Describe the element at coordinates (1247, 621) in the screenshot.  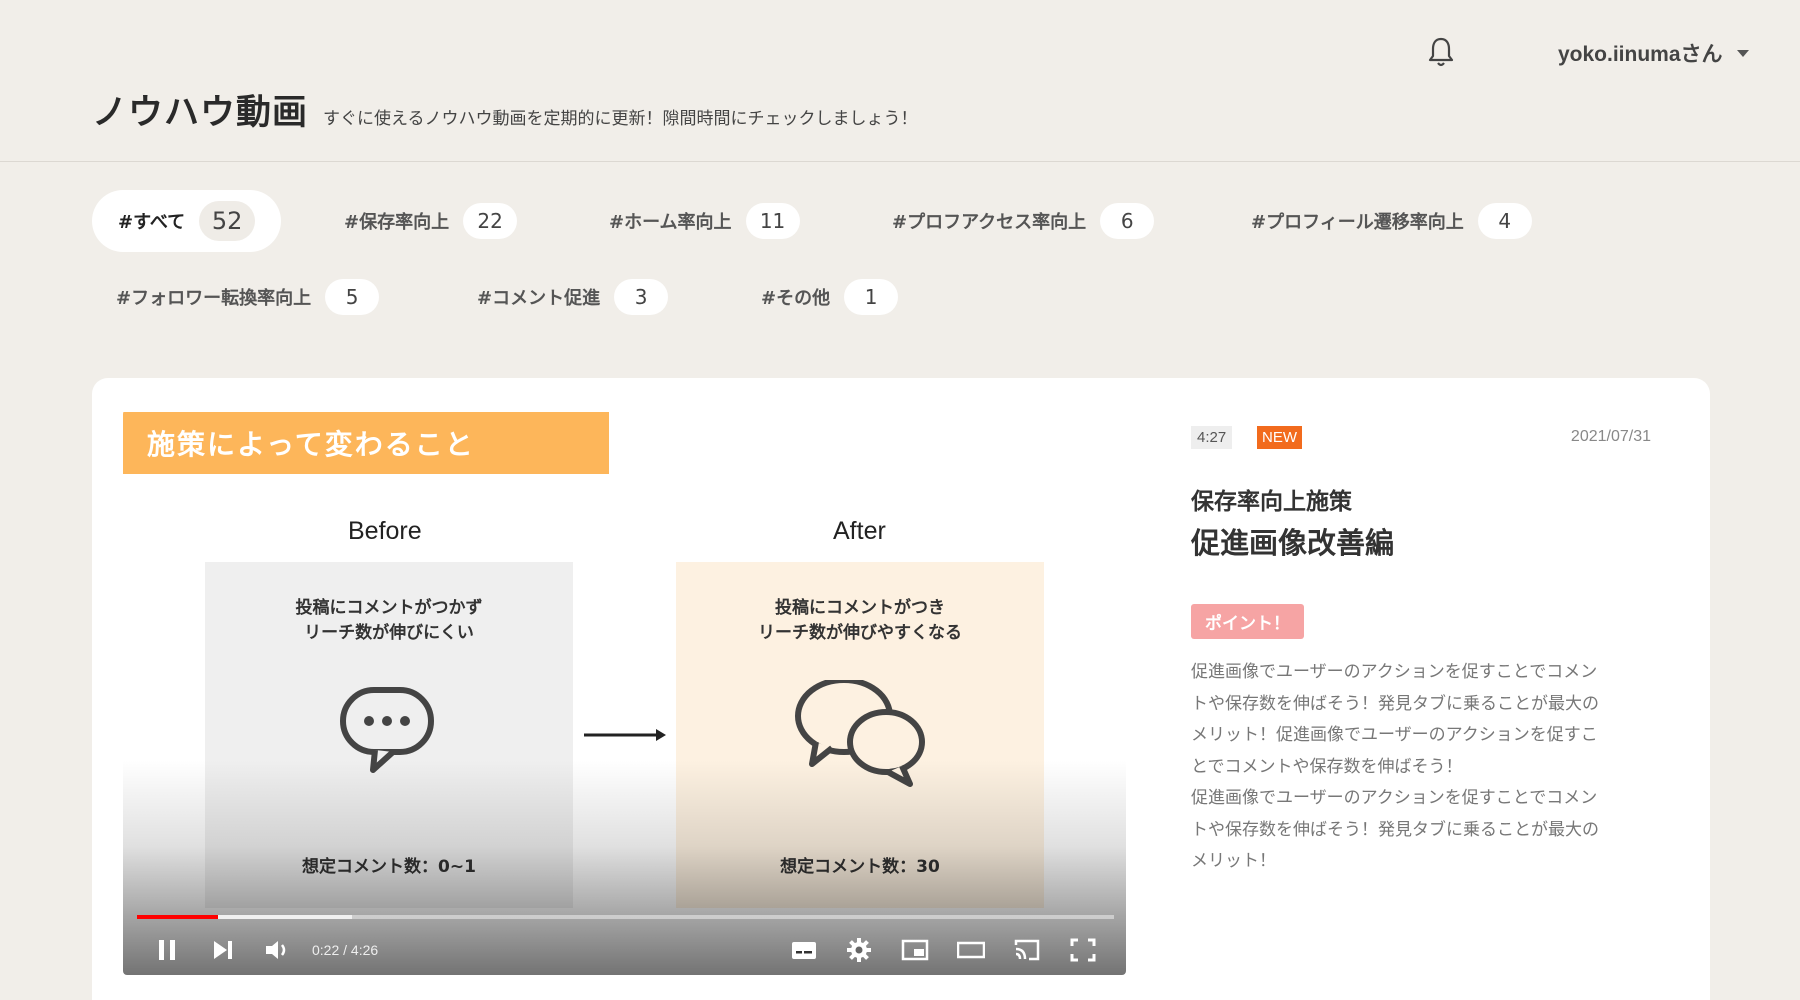
I see `point-badge: ポイント！` at that location.